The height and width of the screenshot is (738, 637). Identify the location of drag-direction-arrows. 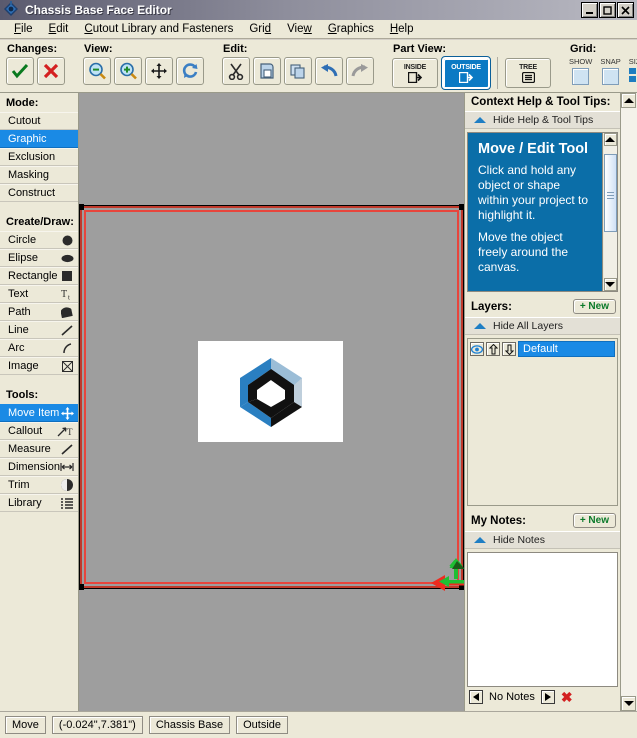
(446, 577).